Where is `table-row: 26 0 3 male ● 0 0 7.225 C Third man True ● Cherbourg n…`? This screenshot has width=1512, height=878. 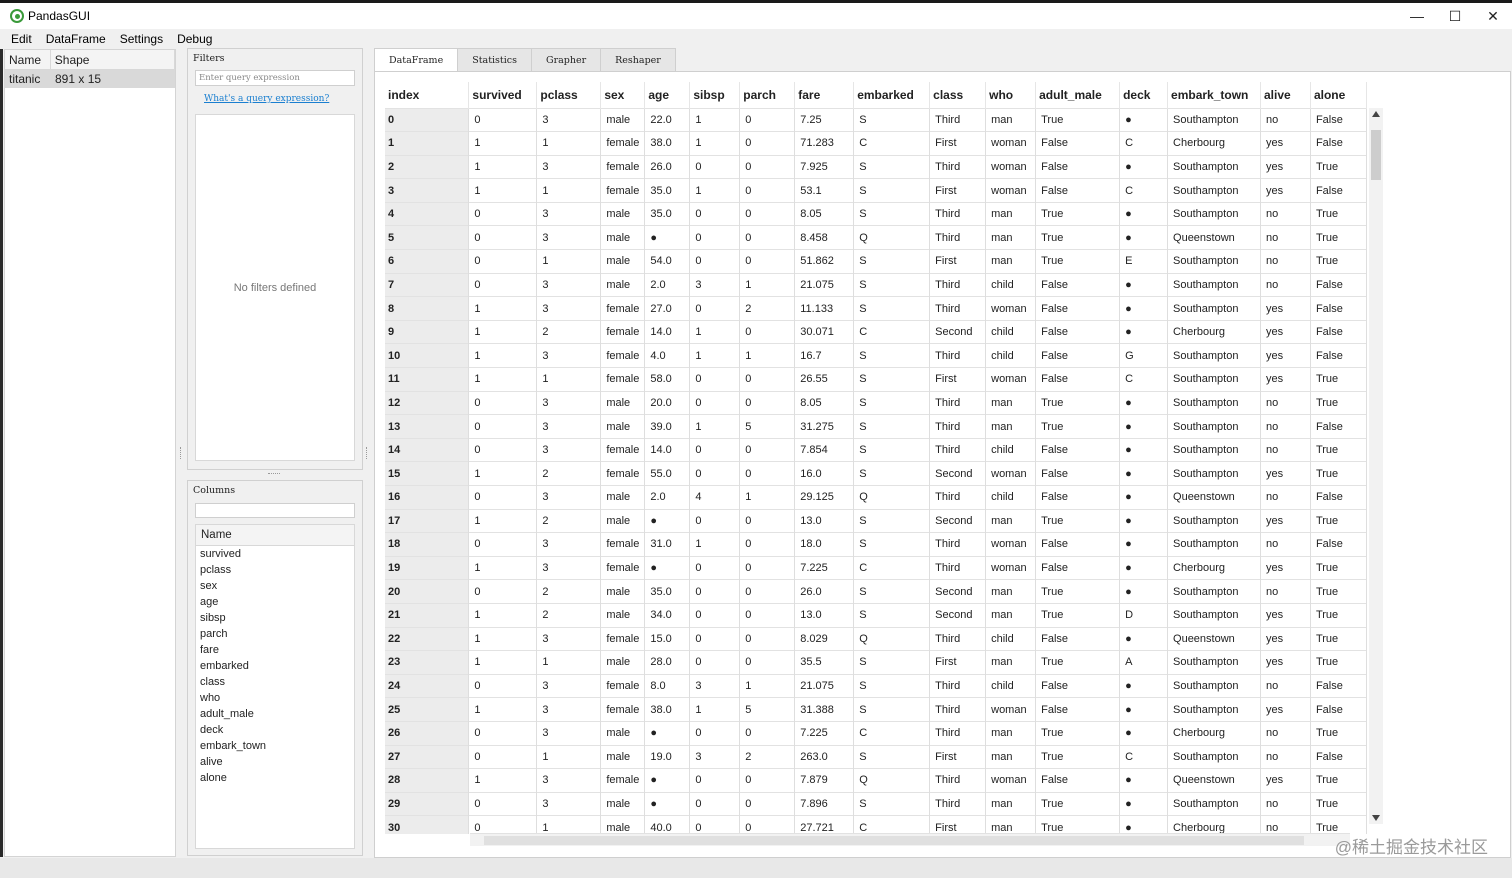
table-row: 26 0 3 male ● 0 0 7.225 C Third man True ● Cherbourg n… is located at coordinates (876, 733).